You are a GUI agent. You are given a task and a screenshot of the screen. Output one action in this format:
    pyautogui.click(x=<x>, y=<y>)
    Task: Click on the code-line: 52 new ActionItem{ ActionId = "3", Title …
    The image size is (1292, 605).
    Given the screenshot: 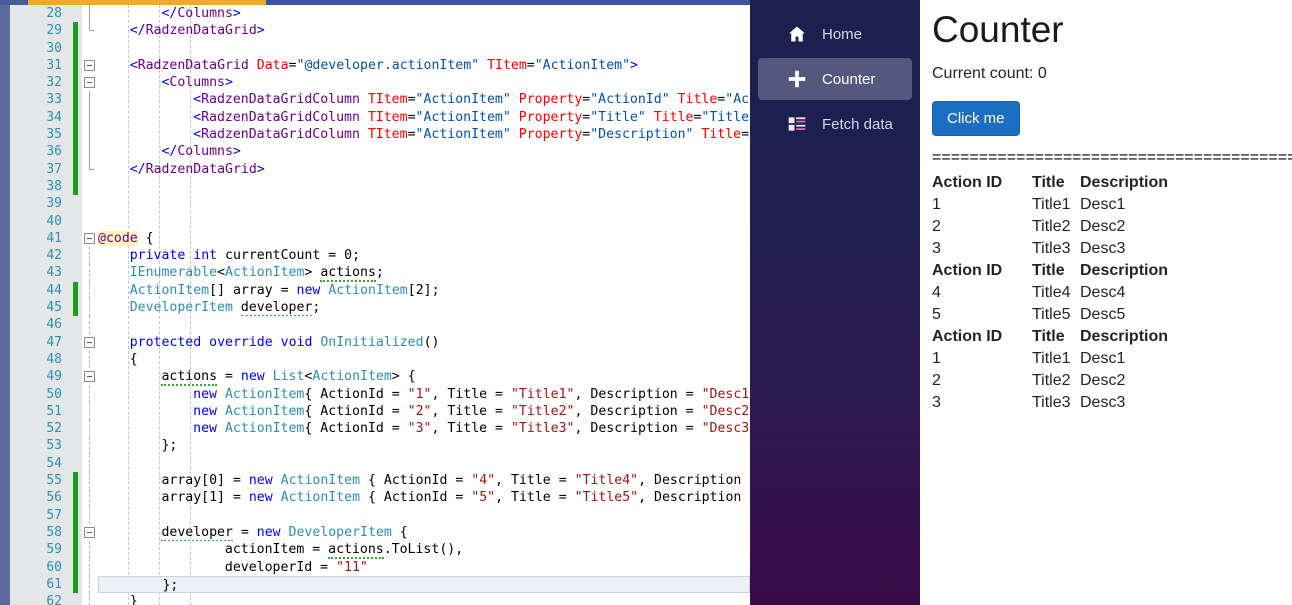 What is the action you would take?
    pyautogui.click(x=387, y=429)
    